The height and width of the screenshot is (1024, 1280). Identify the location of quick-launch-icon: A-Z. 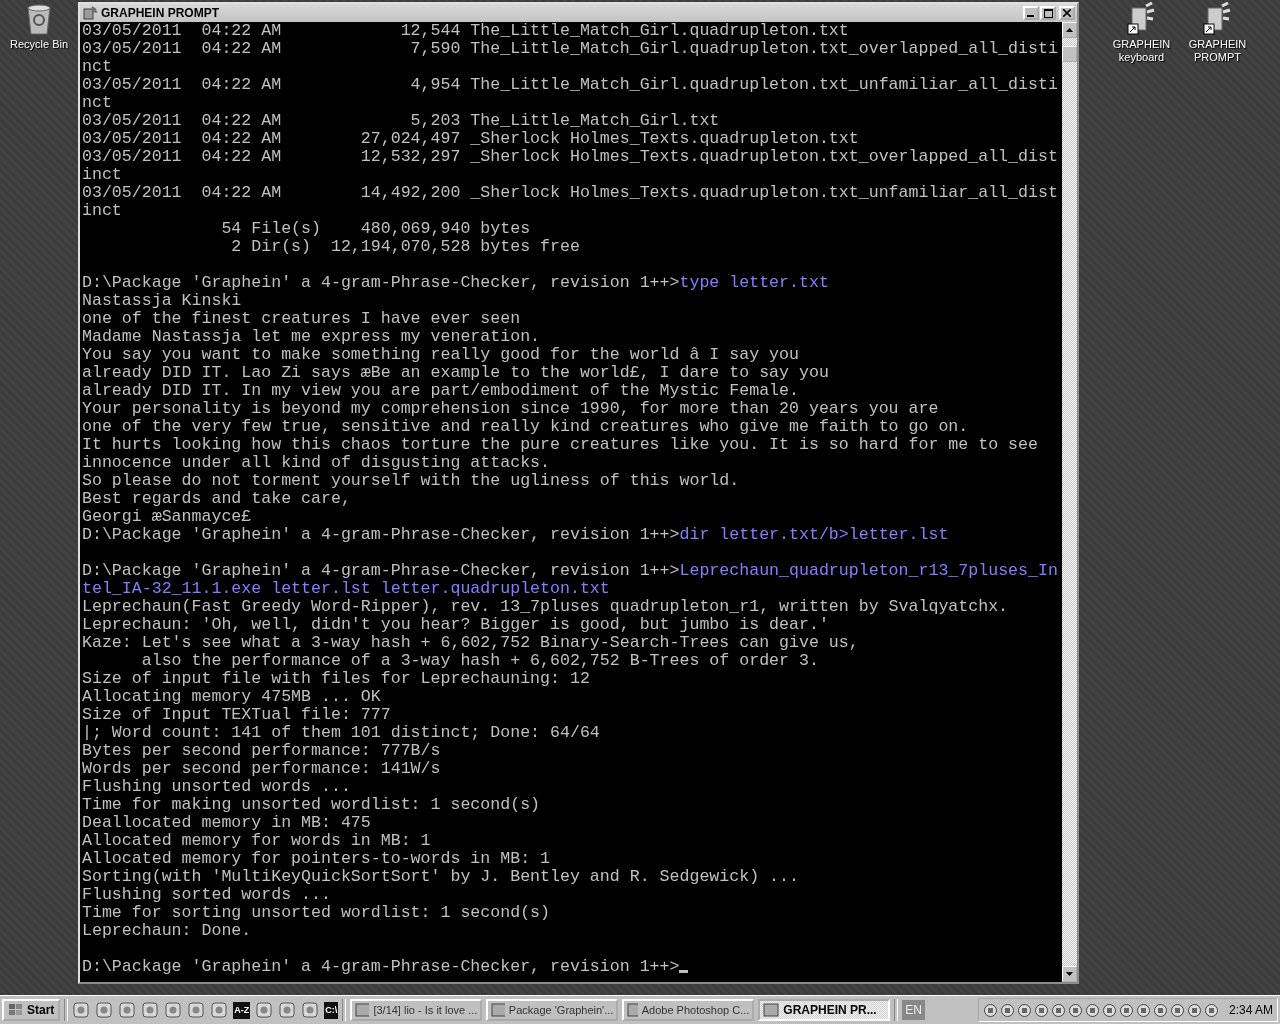
(242, 1010).